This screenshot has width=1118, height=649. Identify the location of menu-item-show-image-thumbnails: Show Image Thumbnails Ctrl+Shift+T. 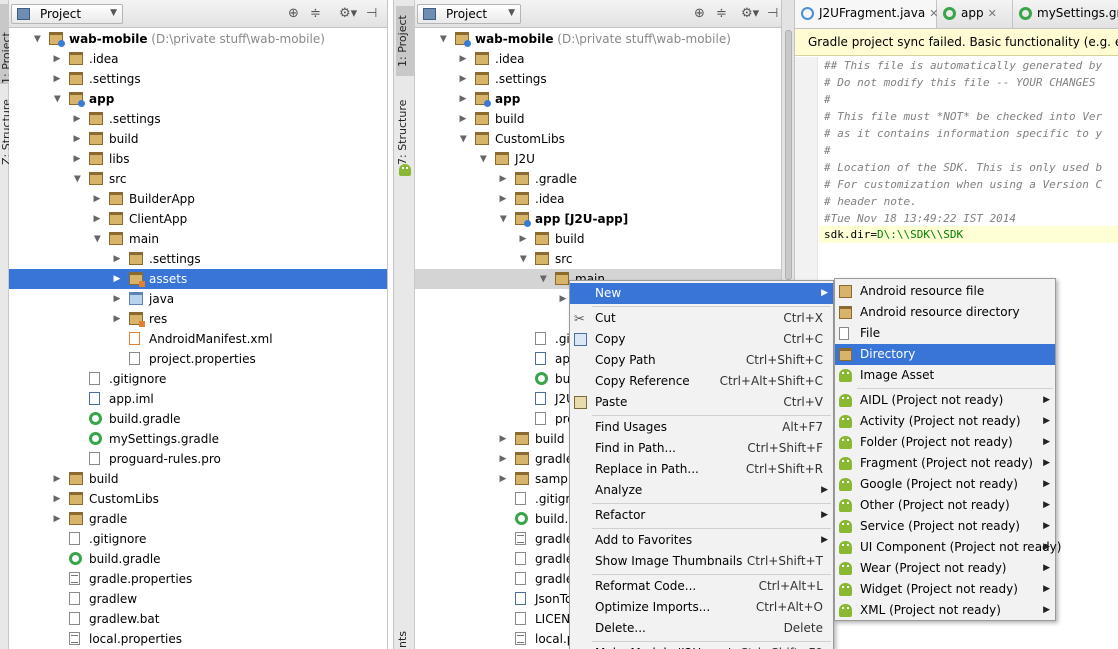
(701, 561).